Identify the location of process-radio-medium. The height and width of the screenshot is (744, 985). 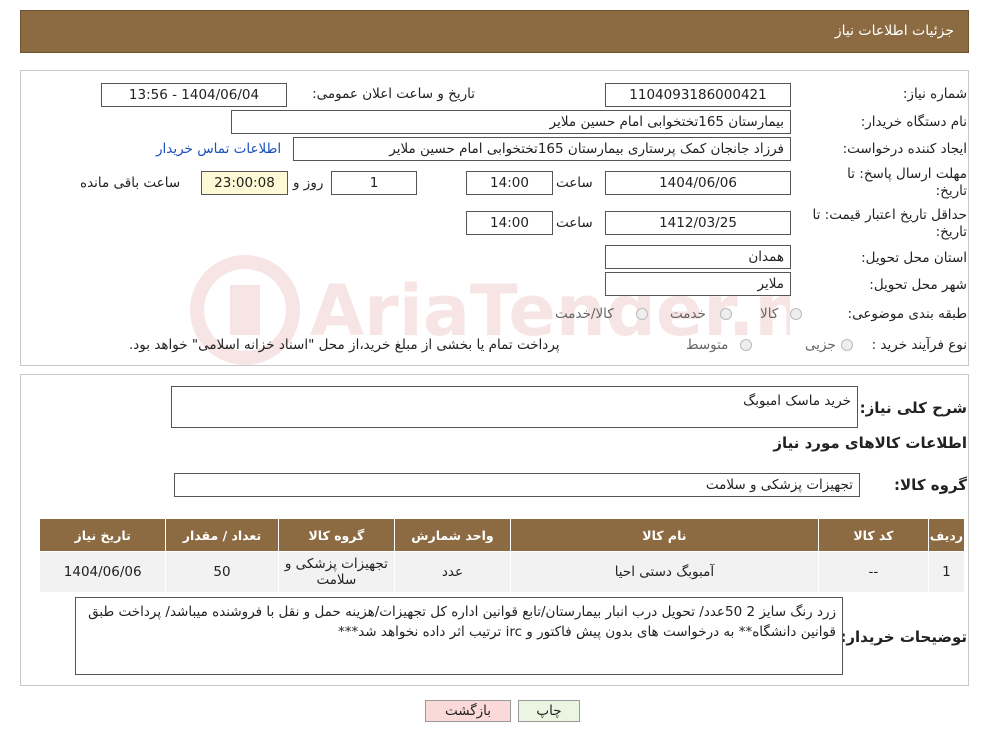
(746, 345).